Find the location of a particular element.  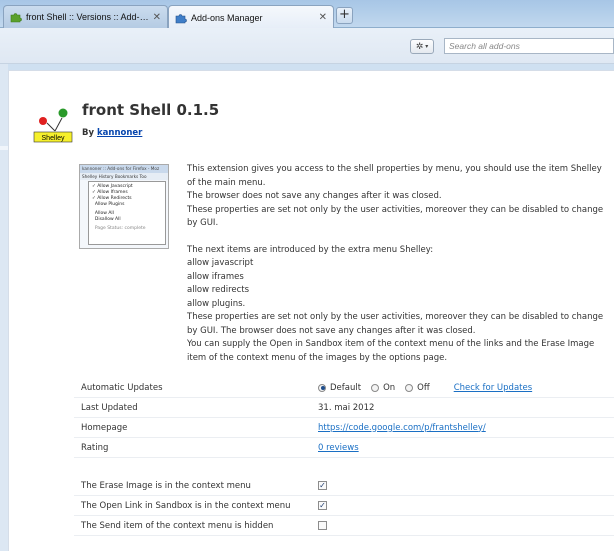

radio-default: Default is located at coordinates (339, 388).